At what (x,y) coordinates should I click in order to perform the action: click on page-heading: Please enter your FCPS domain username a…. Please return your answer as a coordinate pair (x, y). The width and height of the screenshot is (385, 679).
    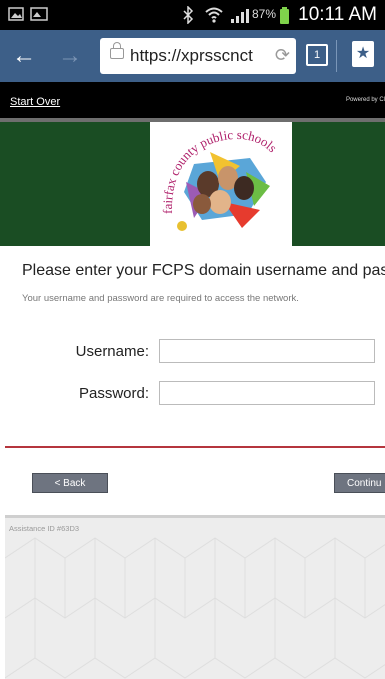
    Looking at the image, I should click on (203, 270).